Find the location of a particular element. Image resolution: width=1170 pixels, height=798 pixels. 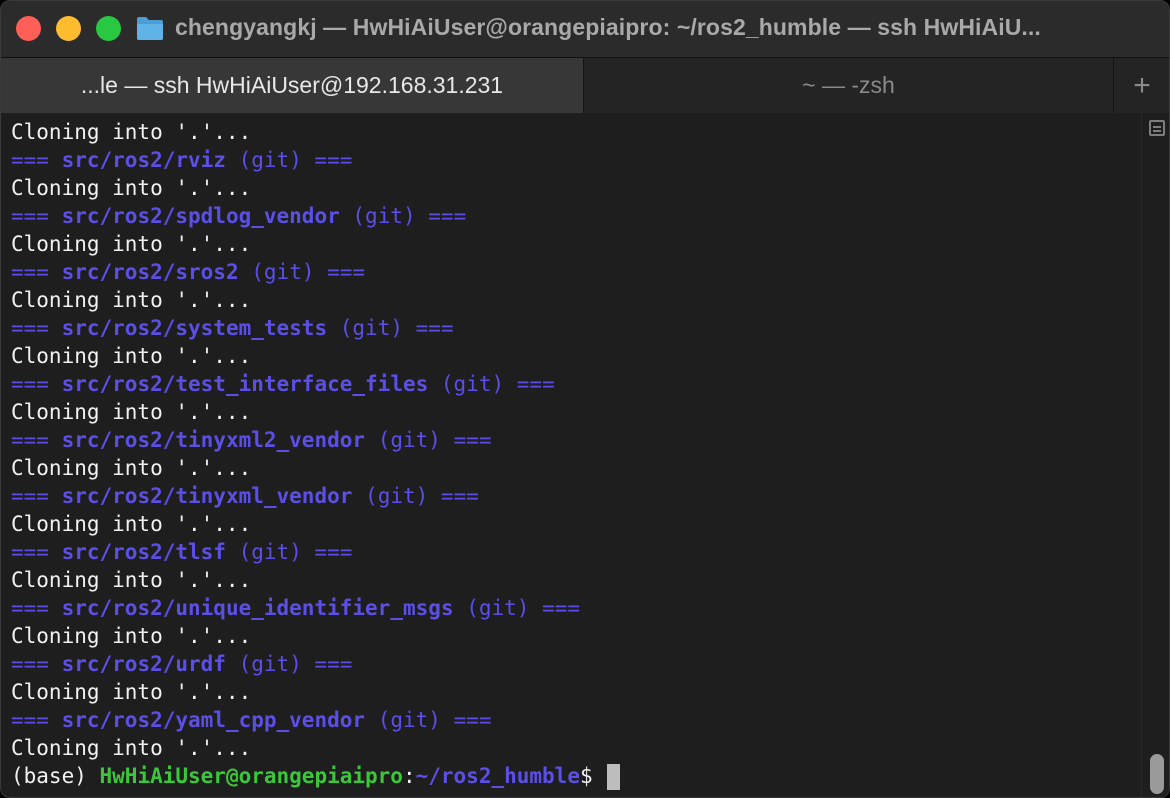

minimize-button is located at coordinates (68, 28).